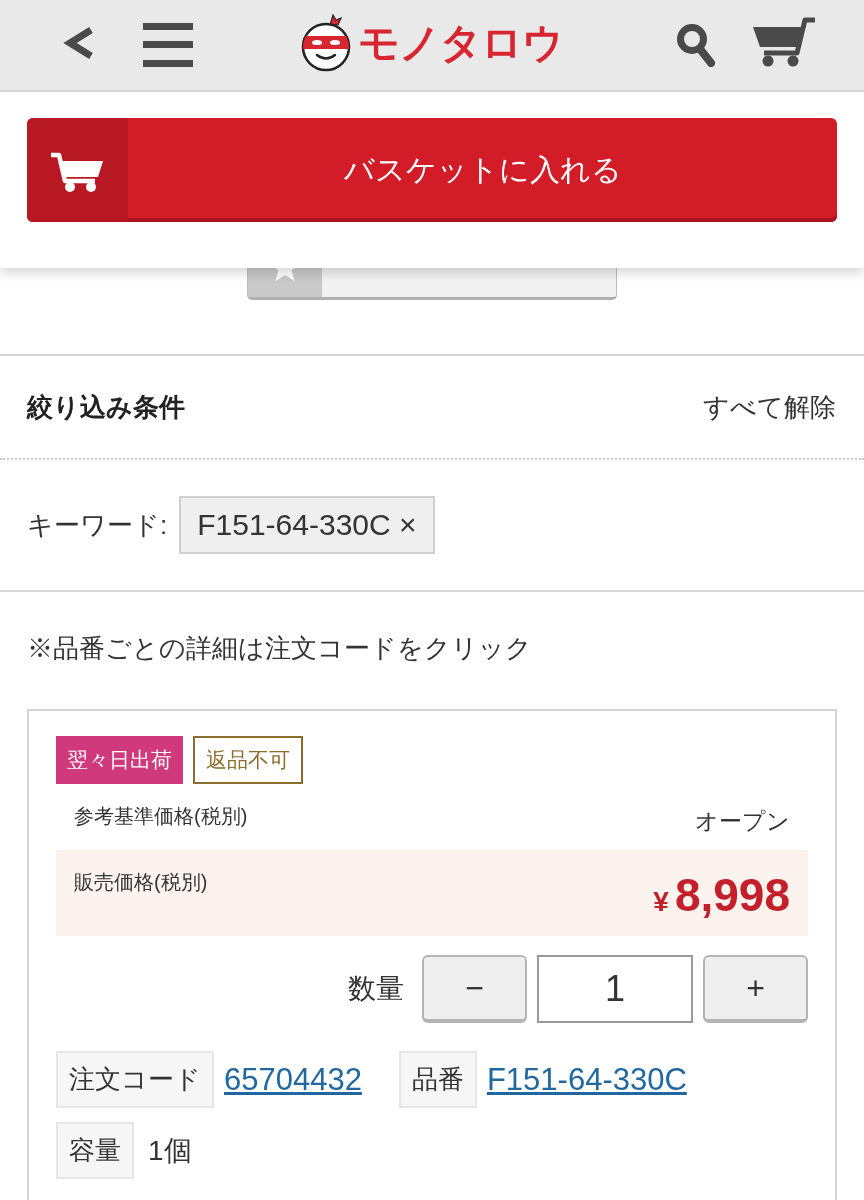 Image resolution: width=864 pixels, height=1200 pixels. Describe the element at coordinates (742, 821) in the screenshot. I see `reference-price-value: オープン` at that location.